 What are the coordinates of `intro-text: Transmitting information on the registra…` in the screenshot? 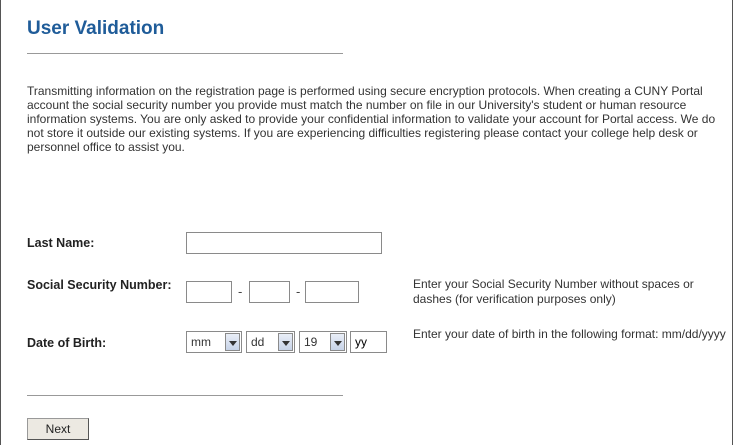 It's located at (371, 119).